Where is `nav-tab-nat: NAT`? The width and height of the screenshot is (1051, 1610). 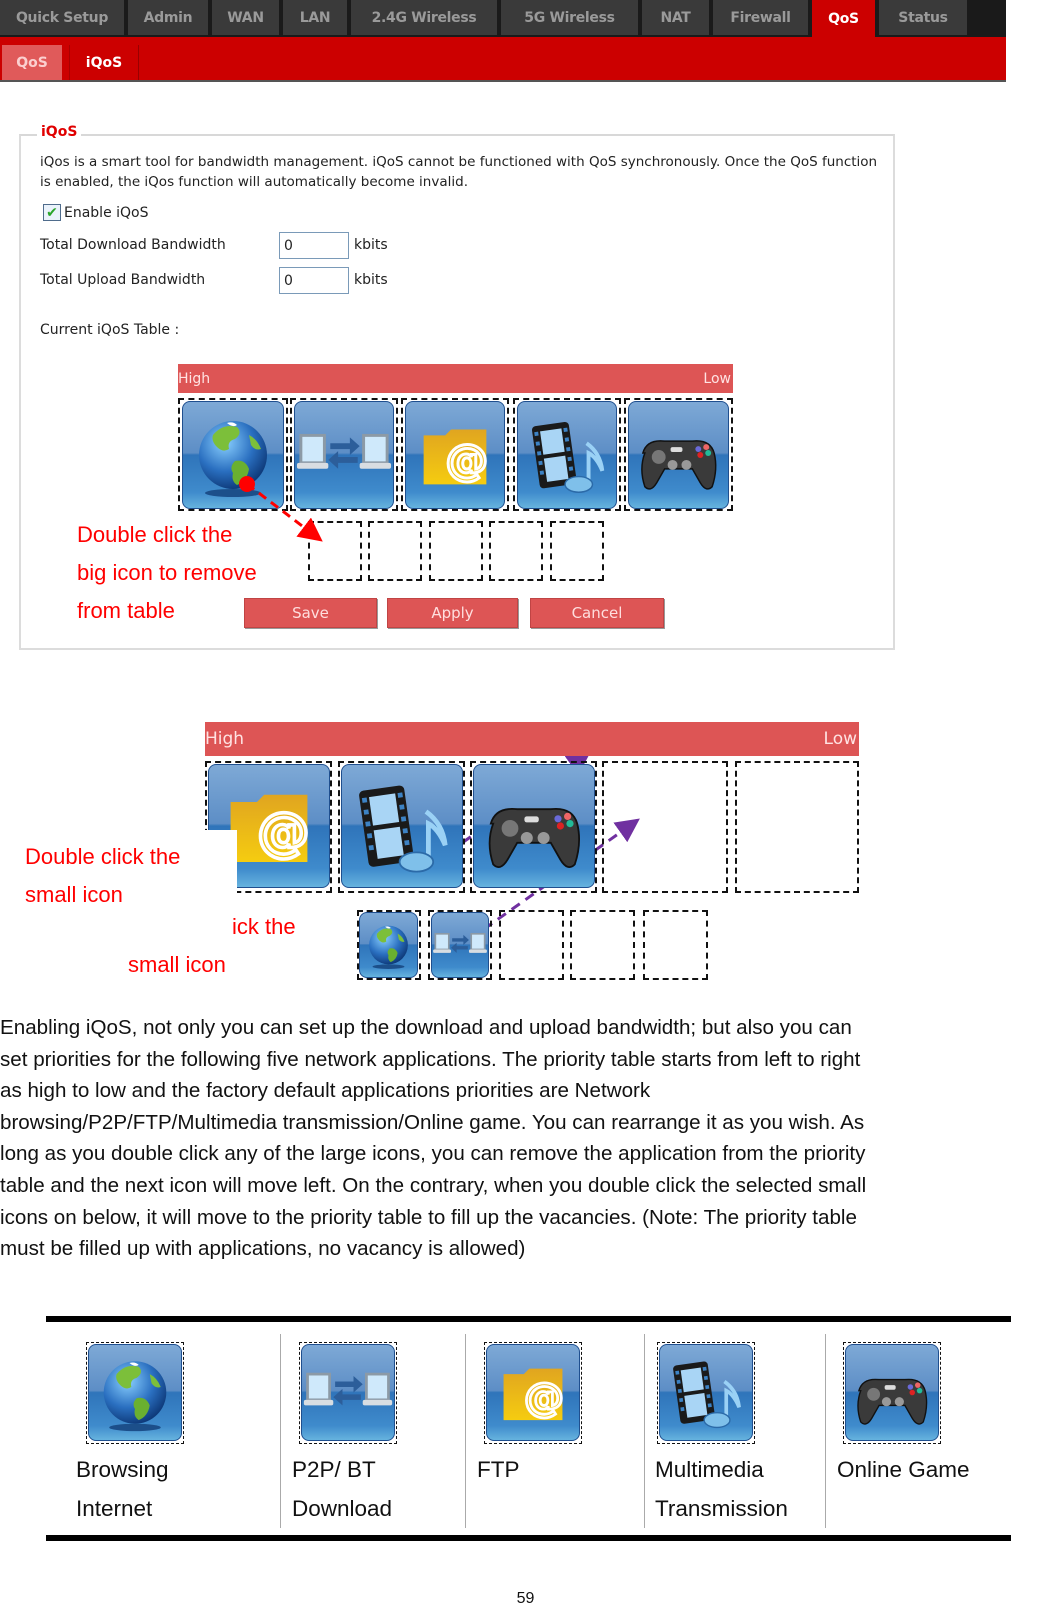 nav-tab-nat: NAT is located at coordinates (675, 17).